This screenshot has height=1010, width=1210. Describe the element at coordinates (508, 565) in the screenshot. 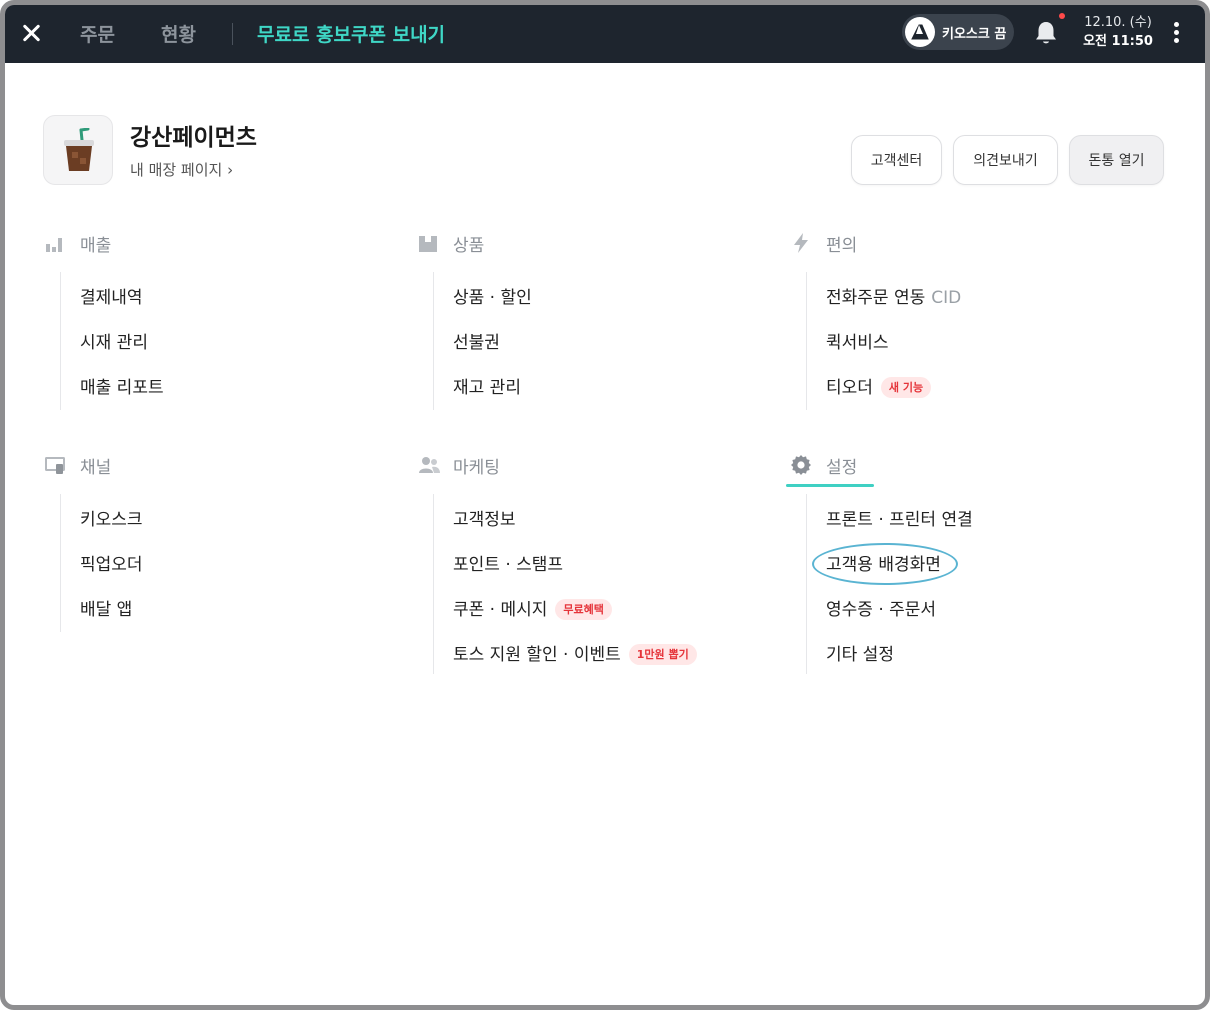

I see `menu-item-points-stamps: 포인트 · 스탬프` at that location.